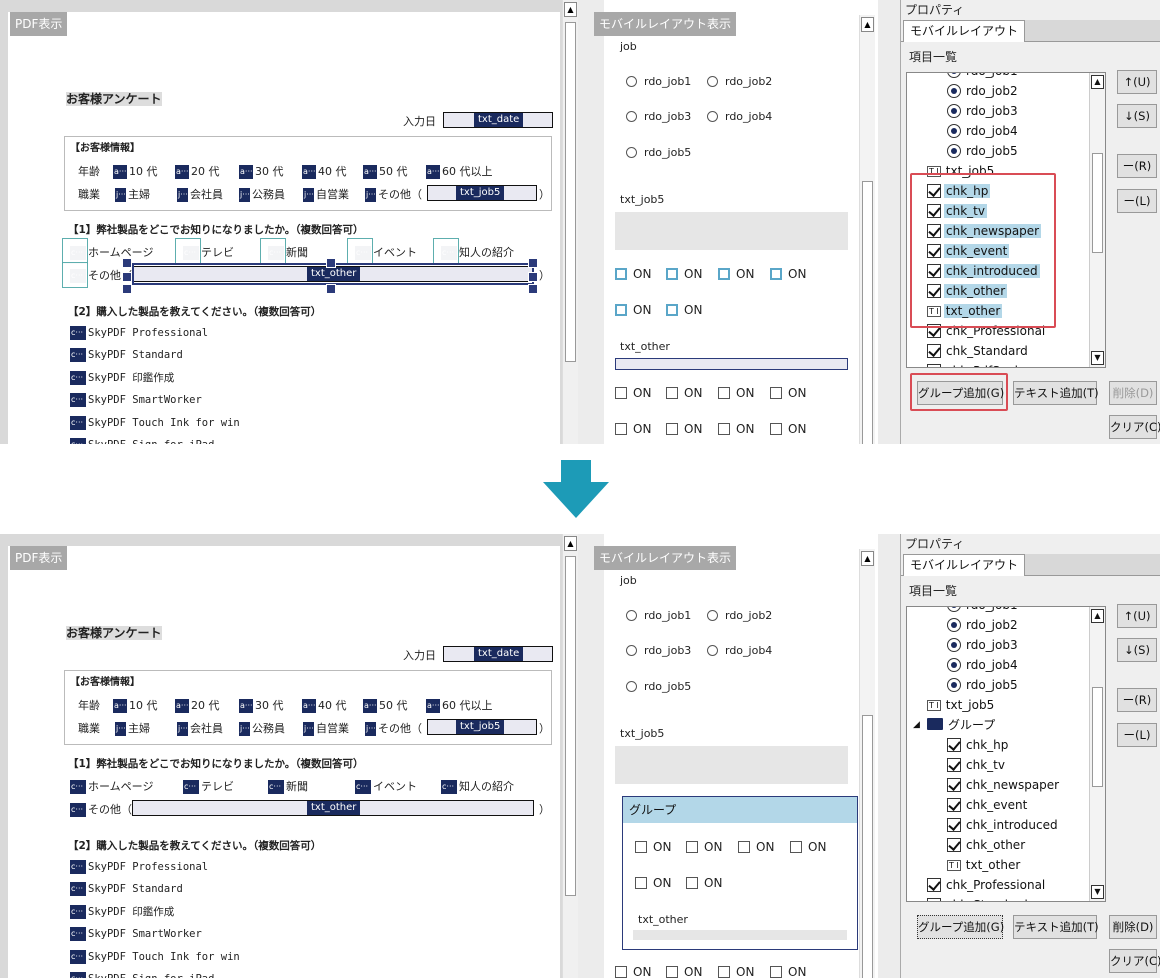 The image size is (1160, 978). I want to click on tree-item: chk_introduced, so click(1003, 825).